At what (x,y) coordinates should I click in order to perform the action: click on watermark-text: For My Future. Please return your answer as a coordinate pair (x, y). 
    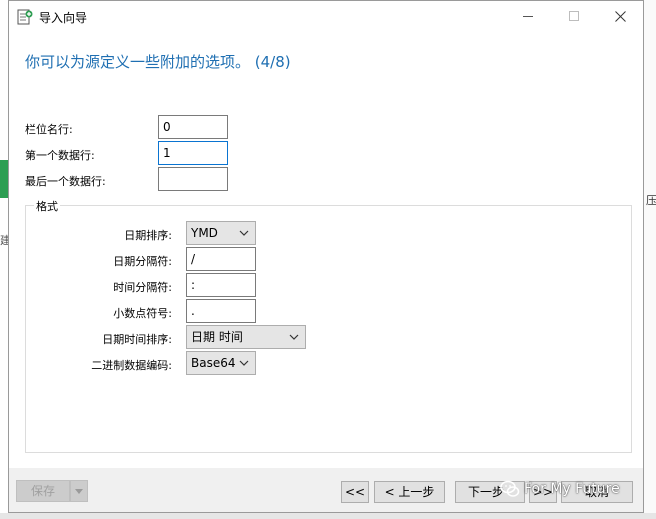
    Looking at the image, I should click on (572, 489).